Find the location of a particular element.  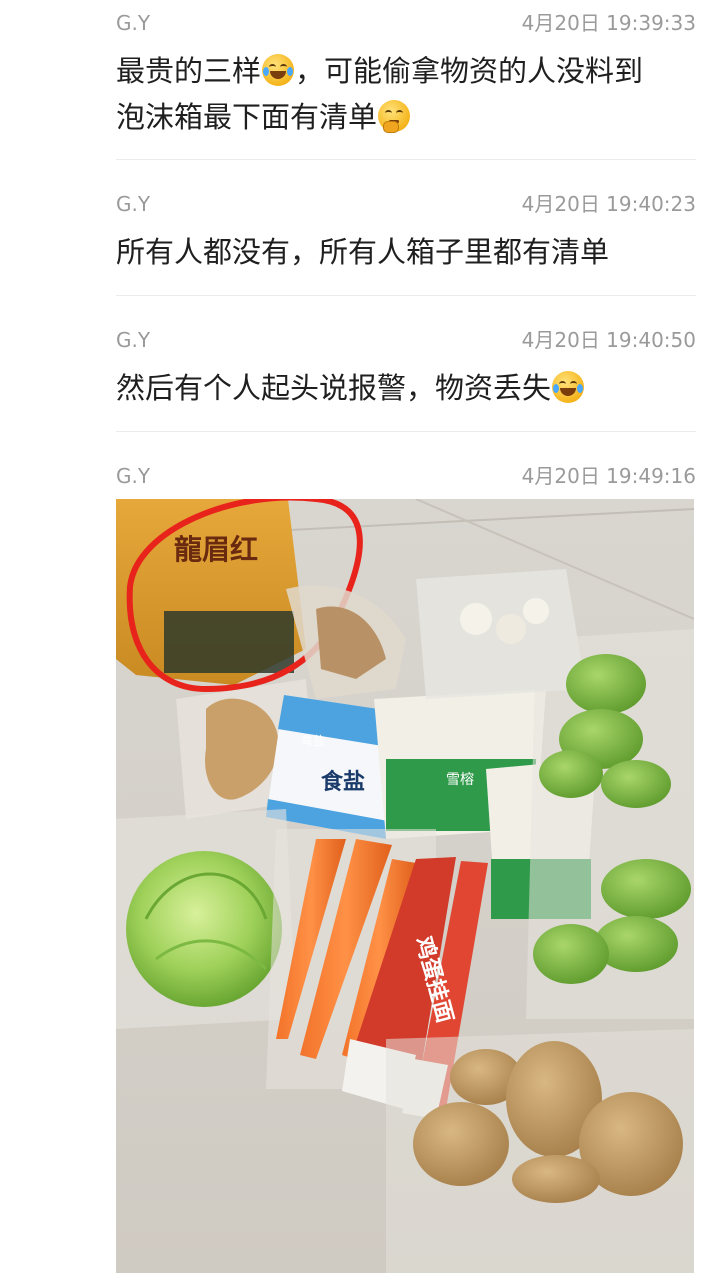

potatoes is located at coordinates (540, 1151).